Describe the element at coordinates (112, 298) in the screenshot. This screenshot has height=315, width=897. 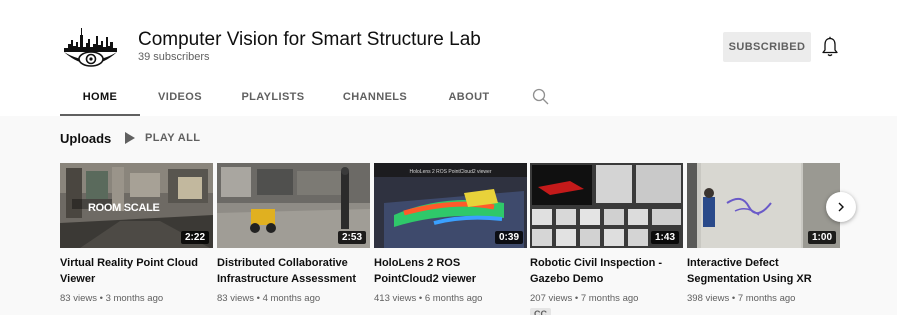
I see `video-meta: 83 views • 3 months ago` at that location.